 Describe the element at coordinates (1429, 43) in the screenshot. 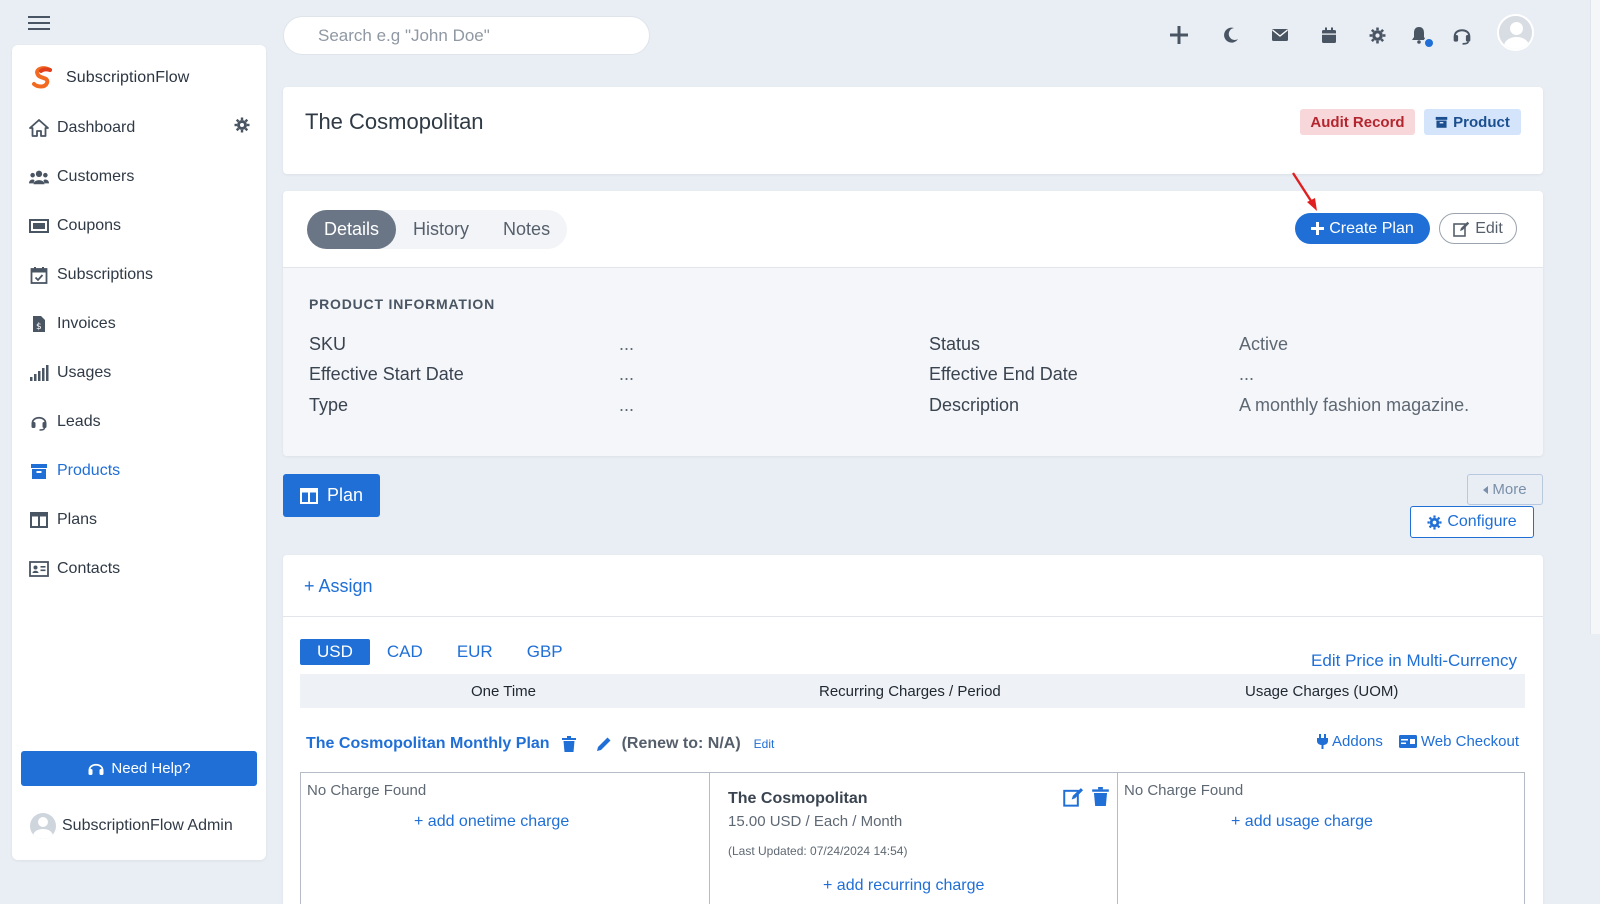

I see `notification-dot` at that location.